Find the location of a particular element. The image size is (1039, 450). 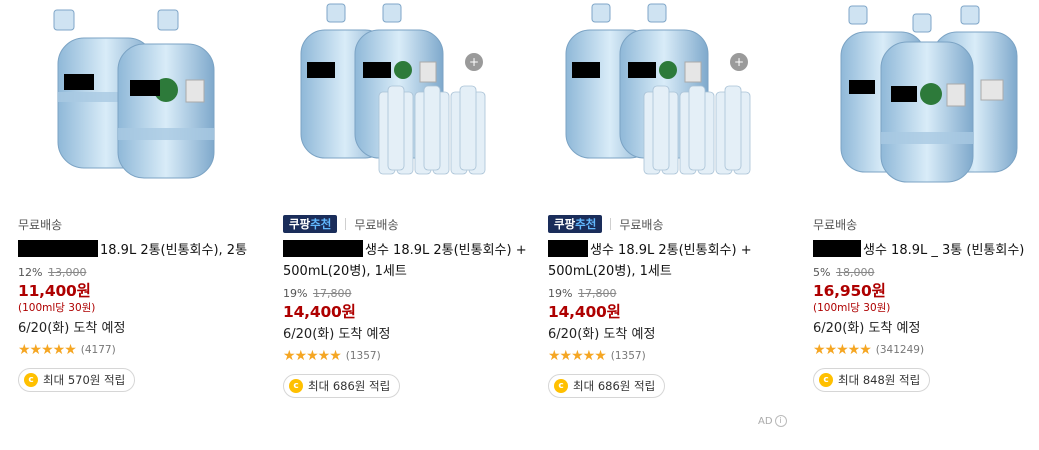

product-title: 생수 18.9L _ 3통 (빈통회수) is located at coordinates (926, 250).